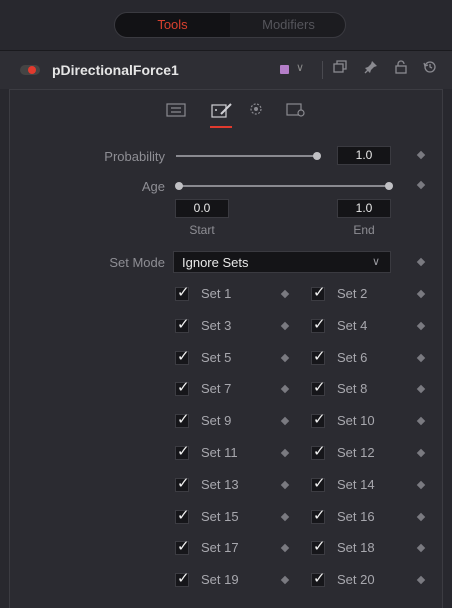 This screenshot has width=452, height=608. What do you see at coordinates (176, 110) in the screenshot?
I see `controls-tab-icon` at bounding box center [176, 110].